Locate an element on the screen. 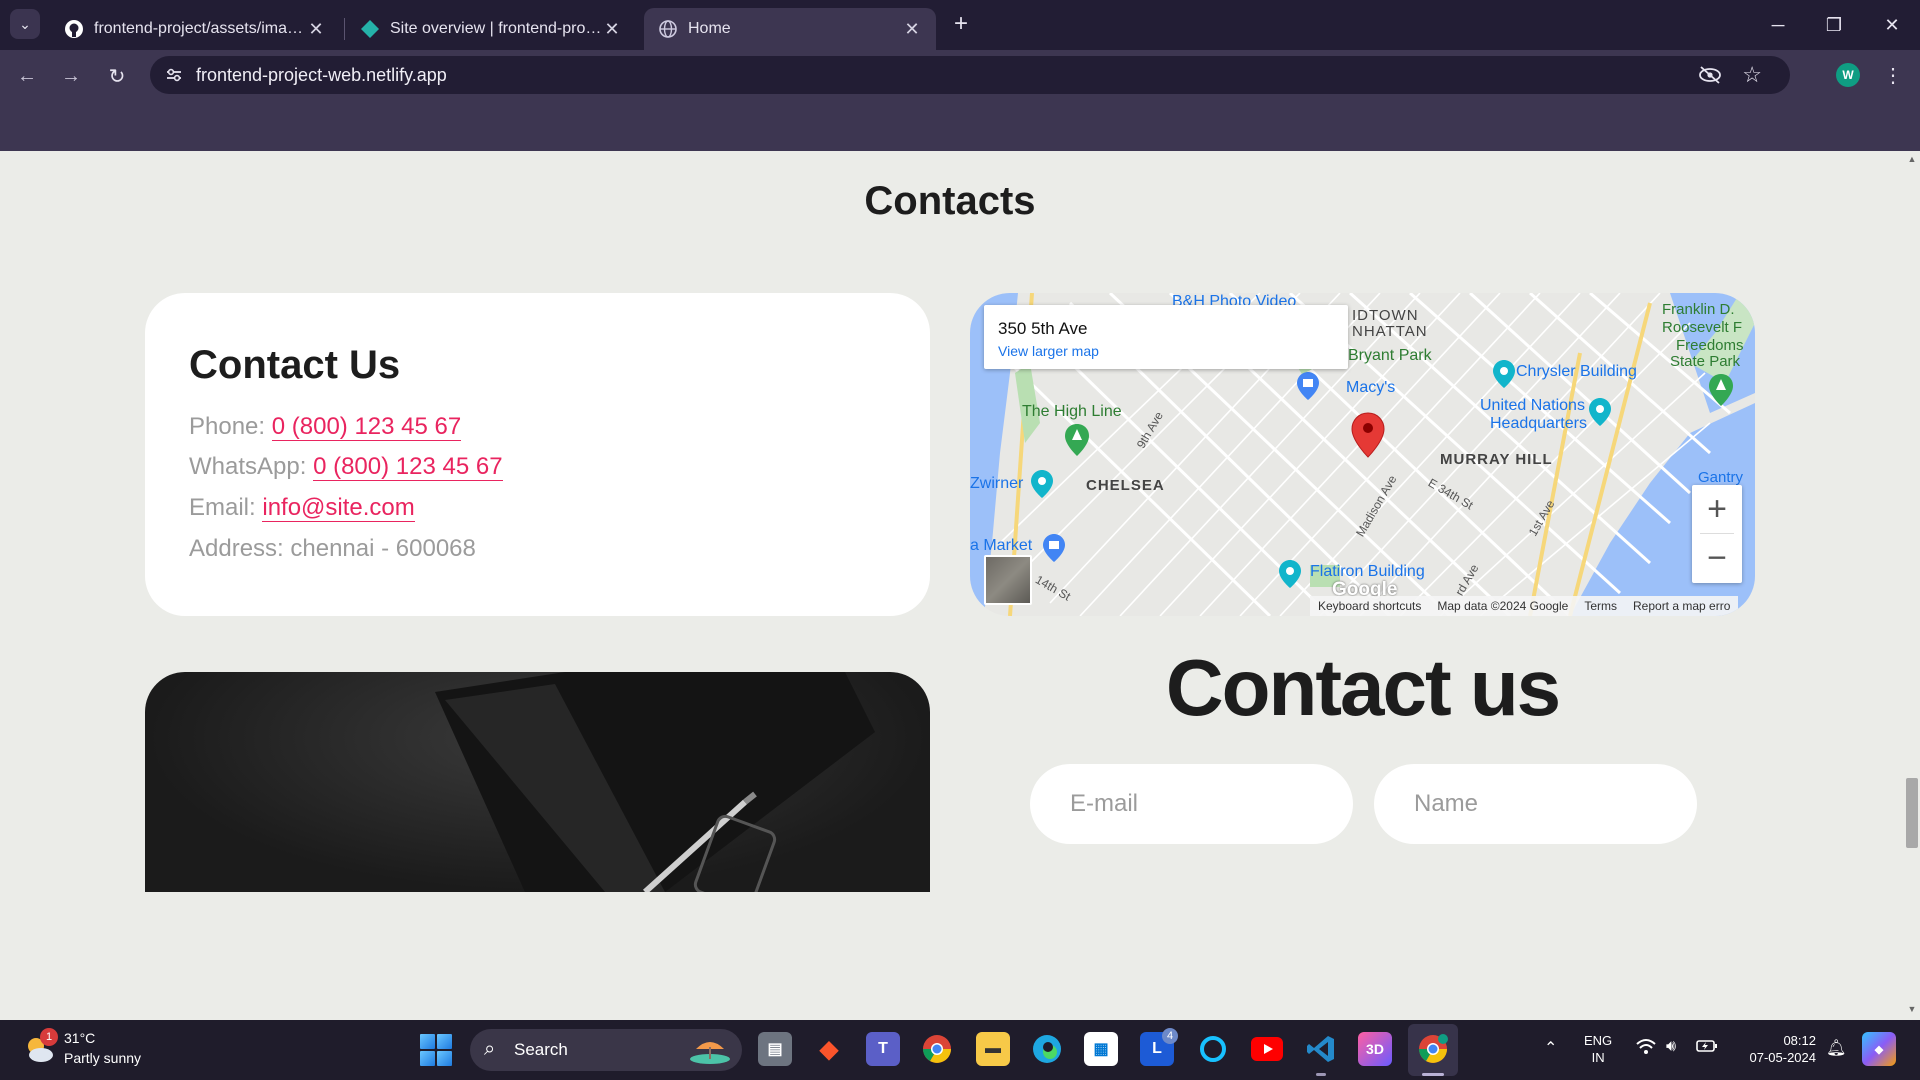 The image size is (1920, 1080). brave-icon: ◆ is located at coordinates (829, 1049).